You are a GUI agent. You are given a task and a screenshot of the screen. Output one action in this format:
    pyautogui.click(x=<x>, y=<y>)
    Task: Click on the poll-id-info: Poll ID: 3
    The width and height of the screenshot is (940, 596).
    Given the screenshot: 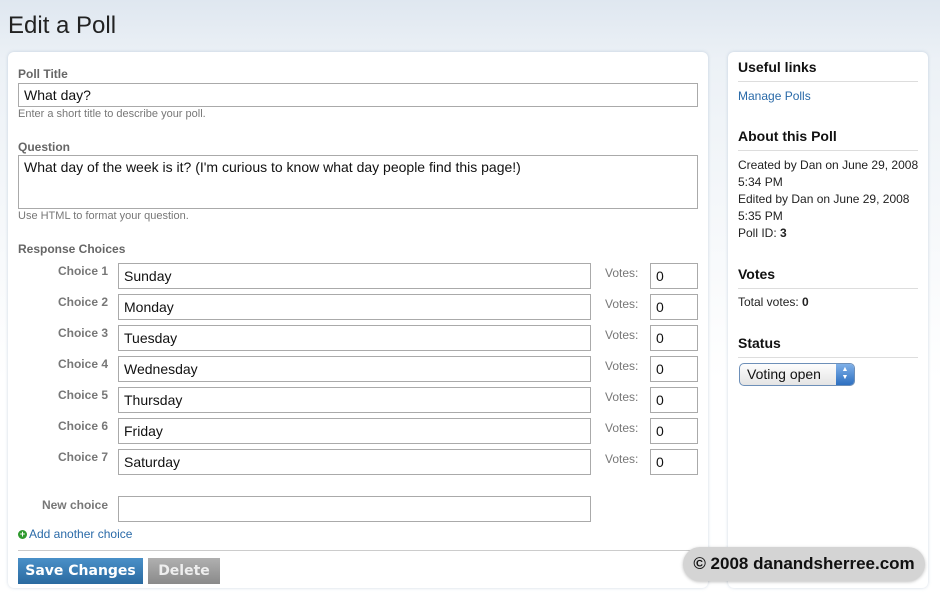 What is the action you would take?
    pyautogui.click(x=829, y=233)
    